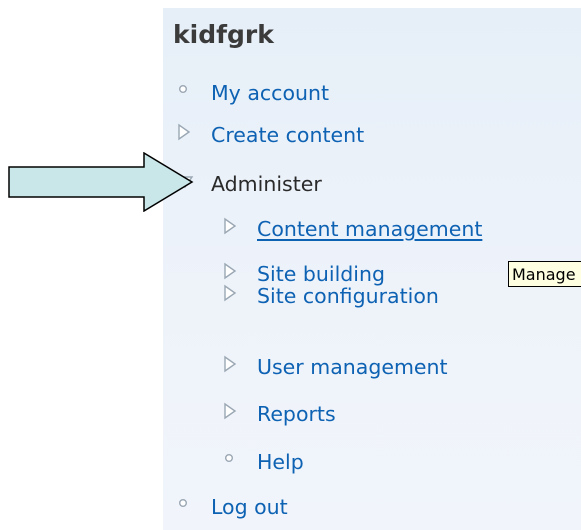  Describe the element at coordinates (249, 507) in the screenshot. I see `menu-link-log-out: Log out` at that location.